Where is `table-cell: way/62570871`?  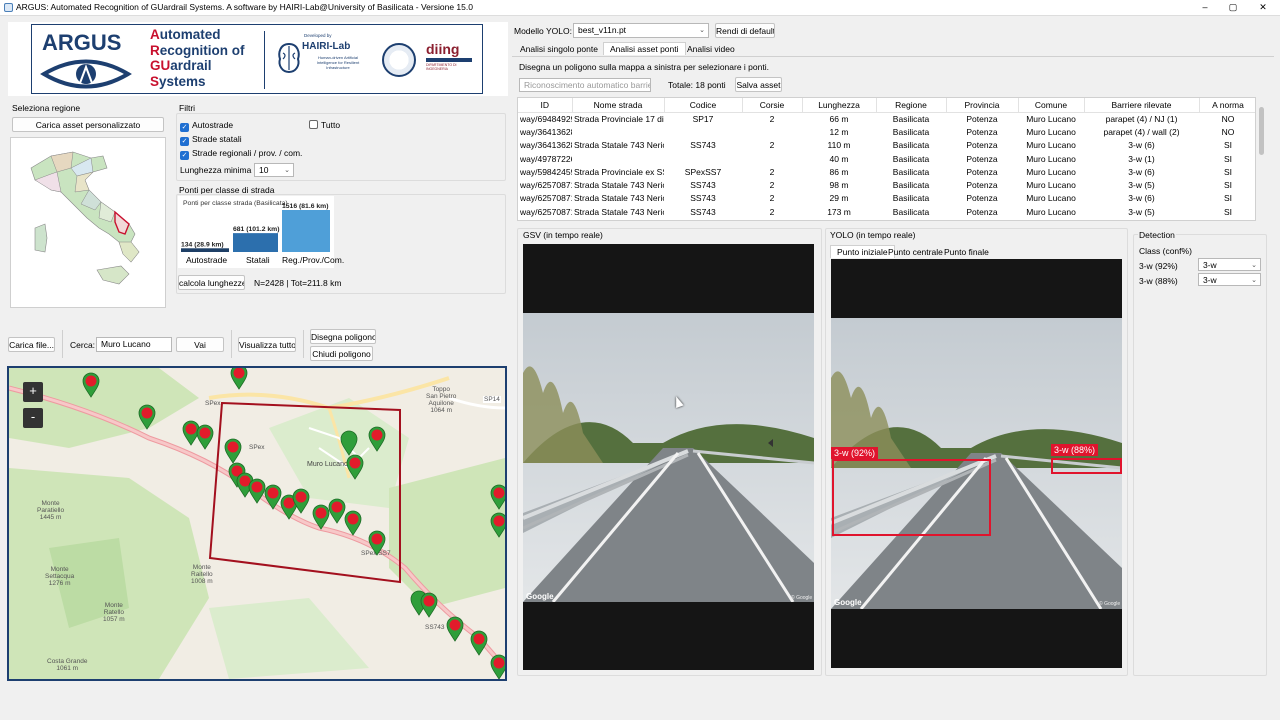
table-cell: way/62570871 is located at coordinates (546, 185).